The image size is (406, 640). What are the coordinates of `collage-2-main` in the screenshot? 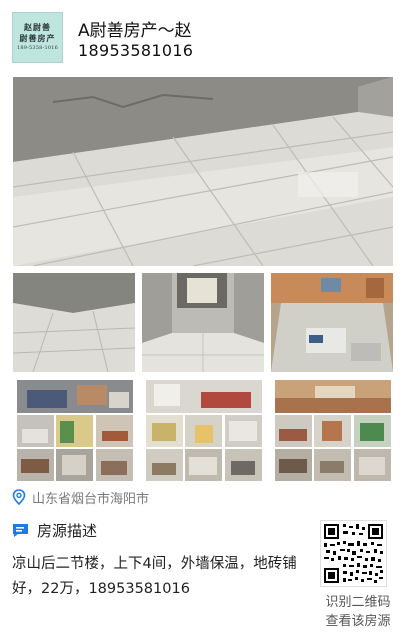 It's located at (204, 396).